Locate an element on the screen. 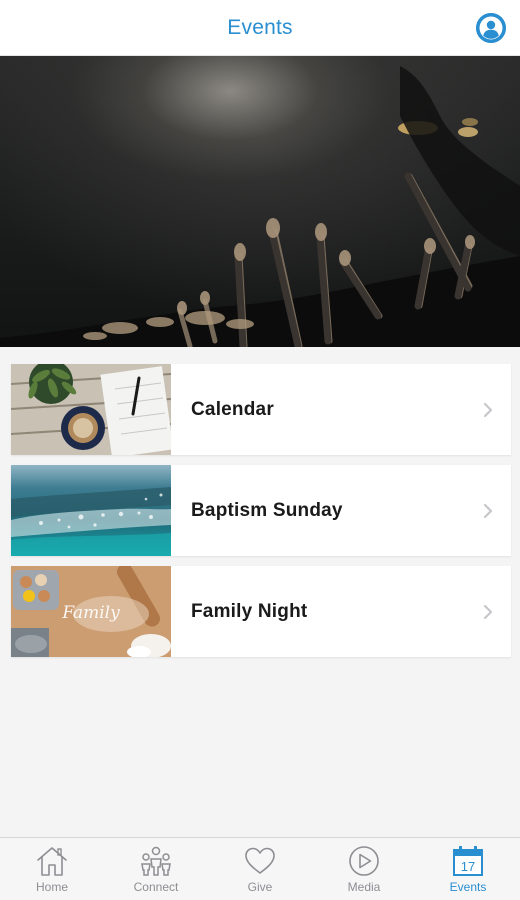  event-item-calendar: Calendar is located at coordinates (261, 409).